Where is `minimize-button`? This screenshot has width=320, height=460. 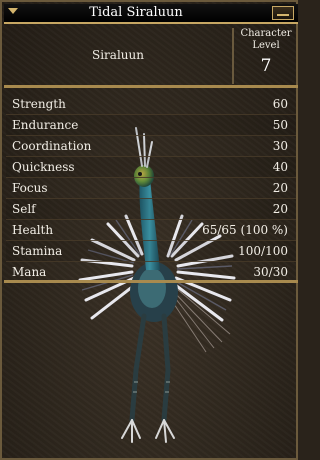
minimize-button is located at coordinates (283, 13).